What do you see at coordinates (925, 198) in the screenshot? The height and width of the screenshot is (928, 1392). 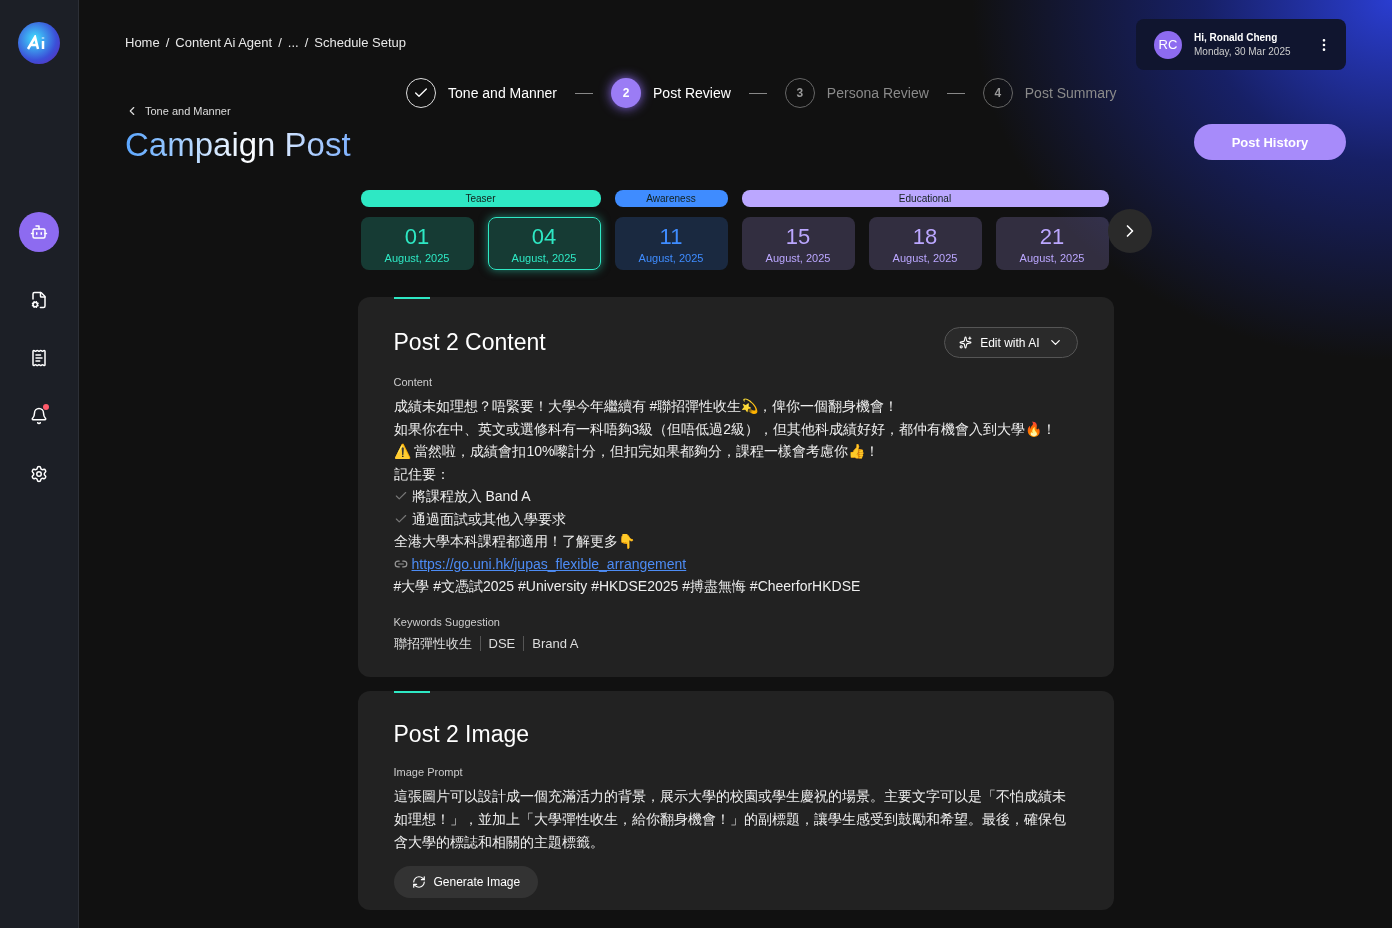 I see `category-bar: Educational` at bounding box center [925, 198].